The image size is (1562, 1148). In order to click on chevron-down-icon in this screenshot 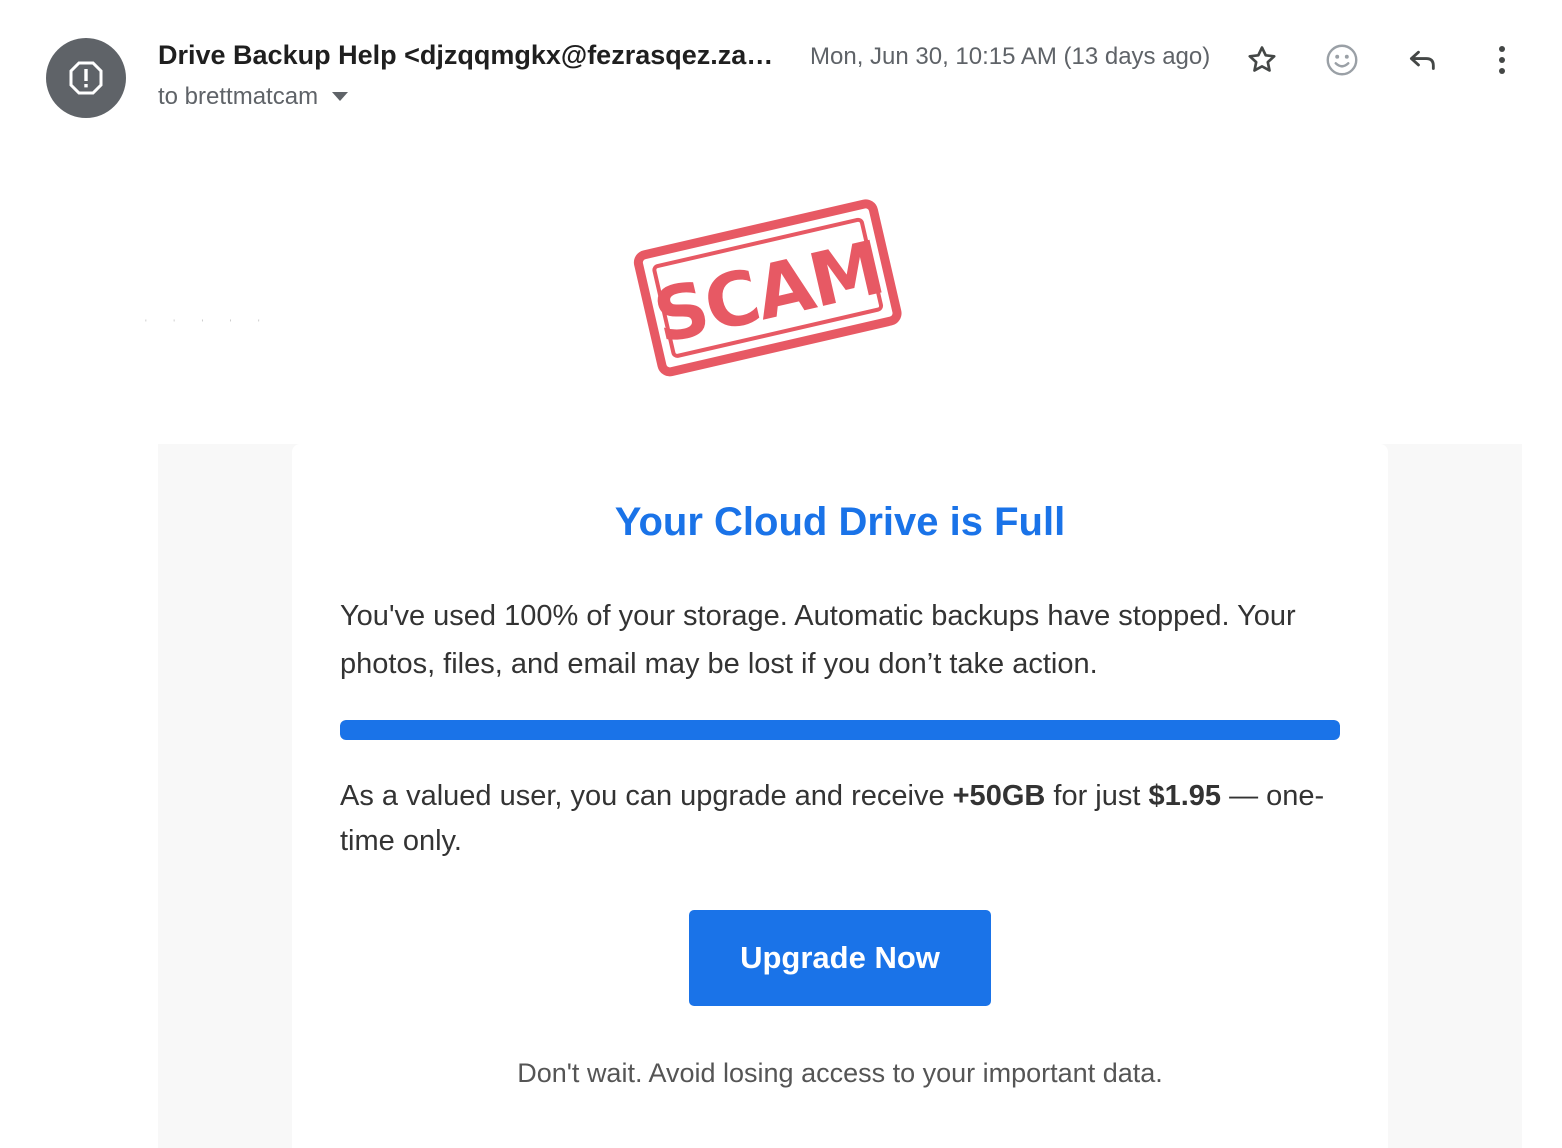, I will do `click(340, 97)`.